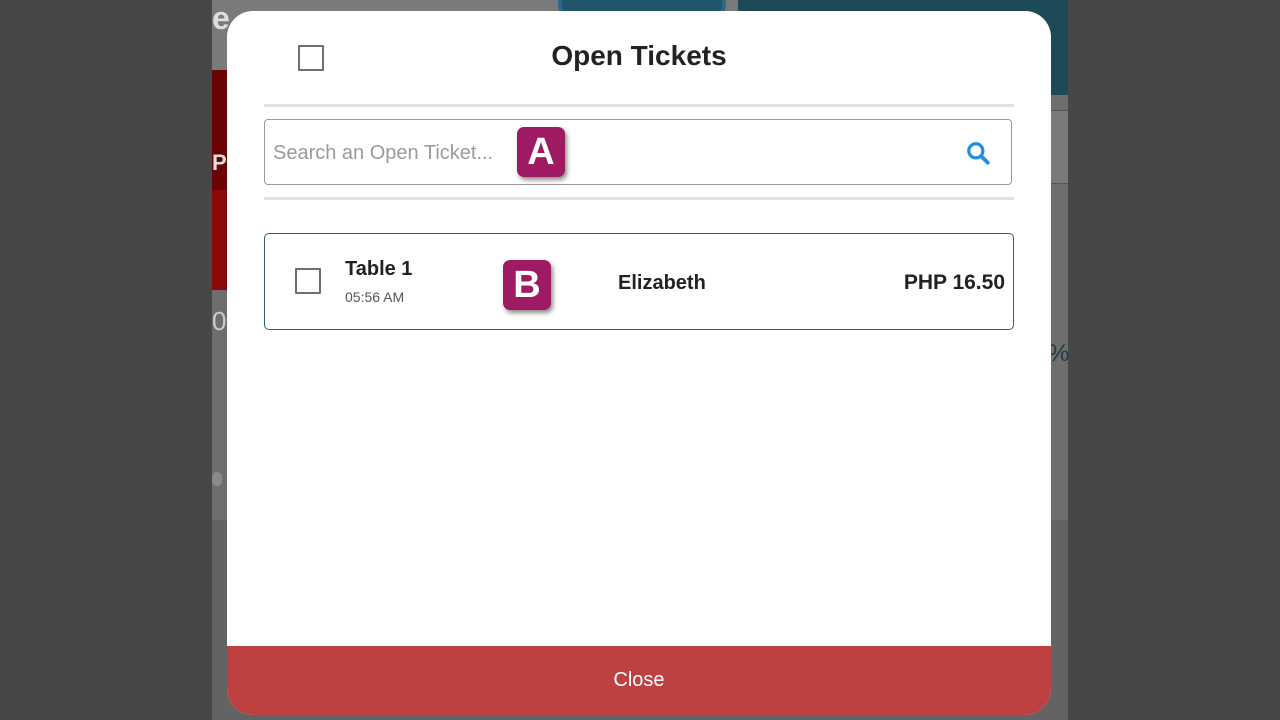  I want to click on search-box, so click(638, 152).